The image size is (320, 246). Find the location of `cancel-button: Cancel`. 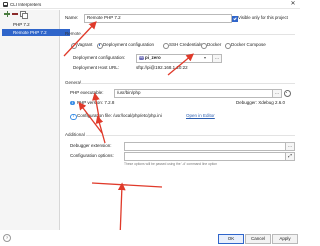

cancel-button: Cancel is located at coordinates (258, 239).